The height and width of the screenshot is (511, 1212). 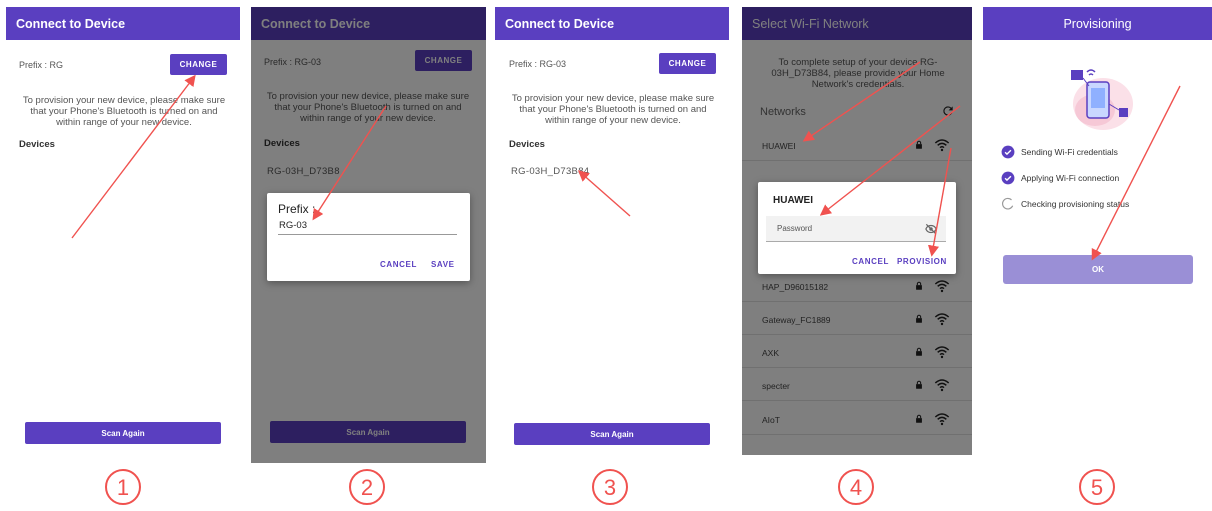 I want to click on step-number-3: 3, so click(x=610, y=487).